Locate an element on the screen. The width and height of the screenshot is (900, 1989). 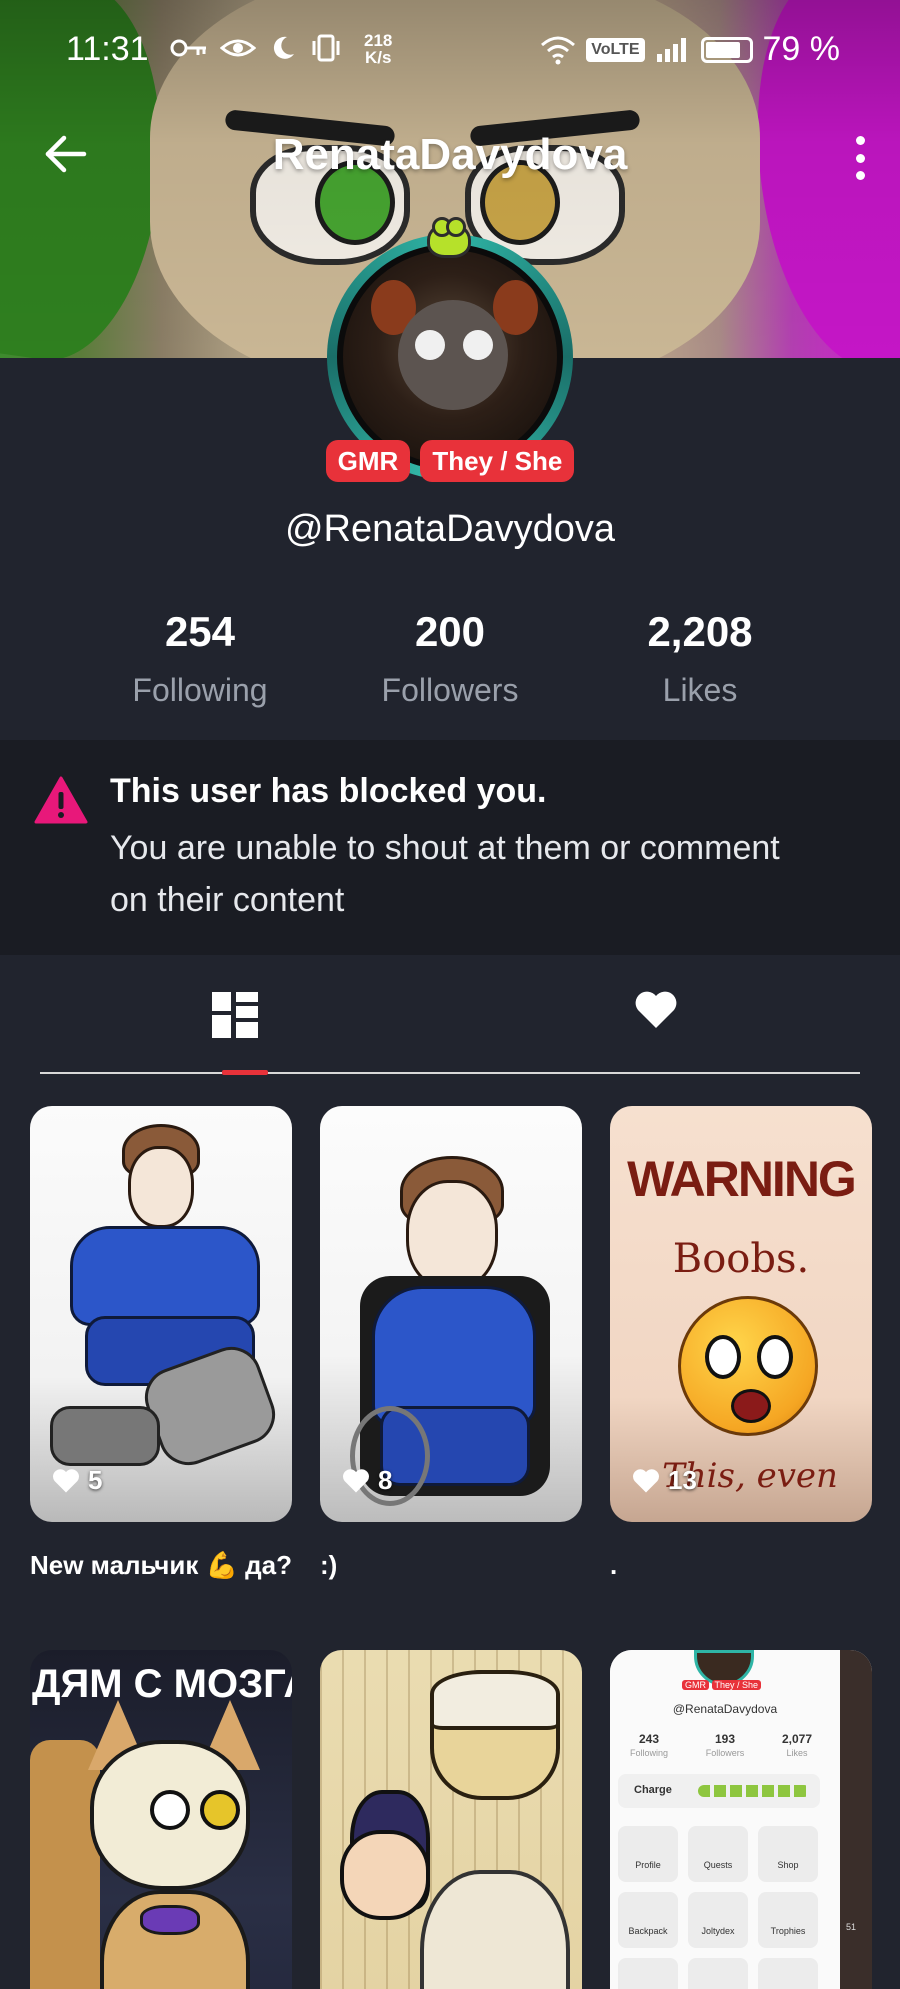
grid-icon is located at coordinates (235, 1015).